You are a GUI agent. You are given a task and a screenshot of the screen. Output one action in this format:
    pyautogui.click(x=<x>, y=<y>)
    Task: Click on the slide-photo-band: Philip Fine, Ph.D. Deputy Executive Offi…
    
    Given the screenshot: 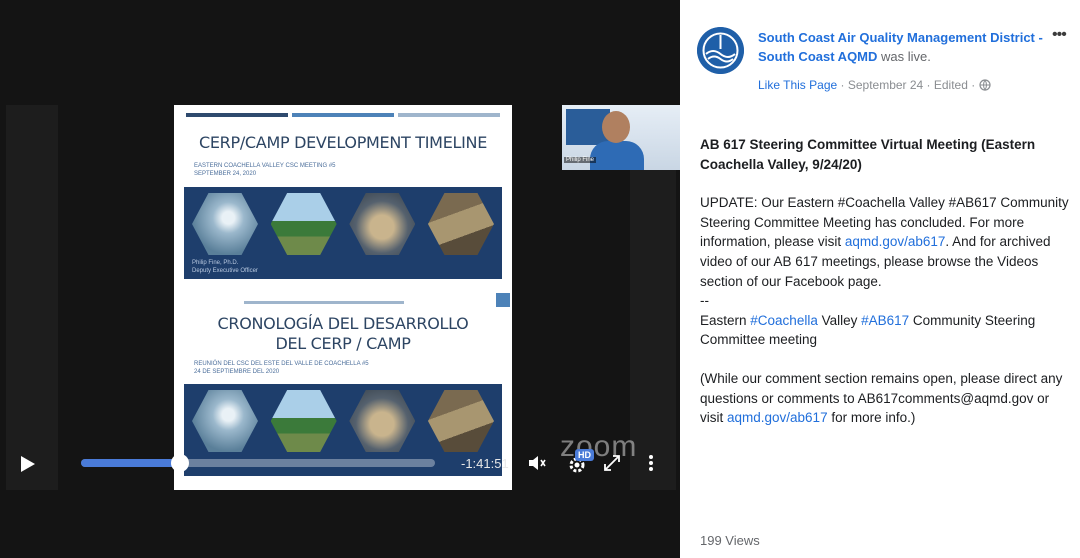 What is the action you would take?
    pyautogui.click(x=343, y=233)
    